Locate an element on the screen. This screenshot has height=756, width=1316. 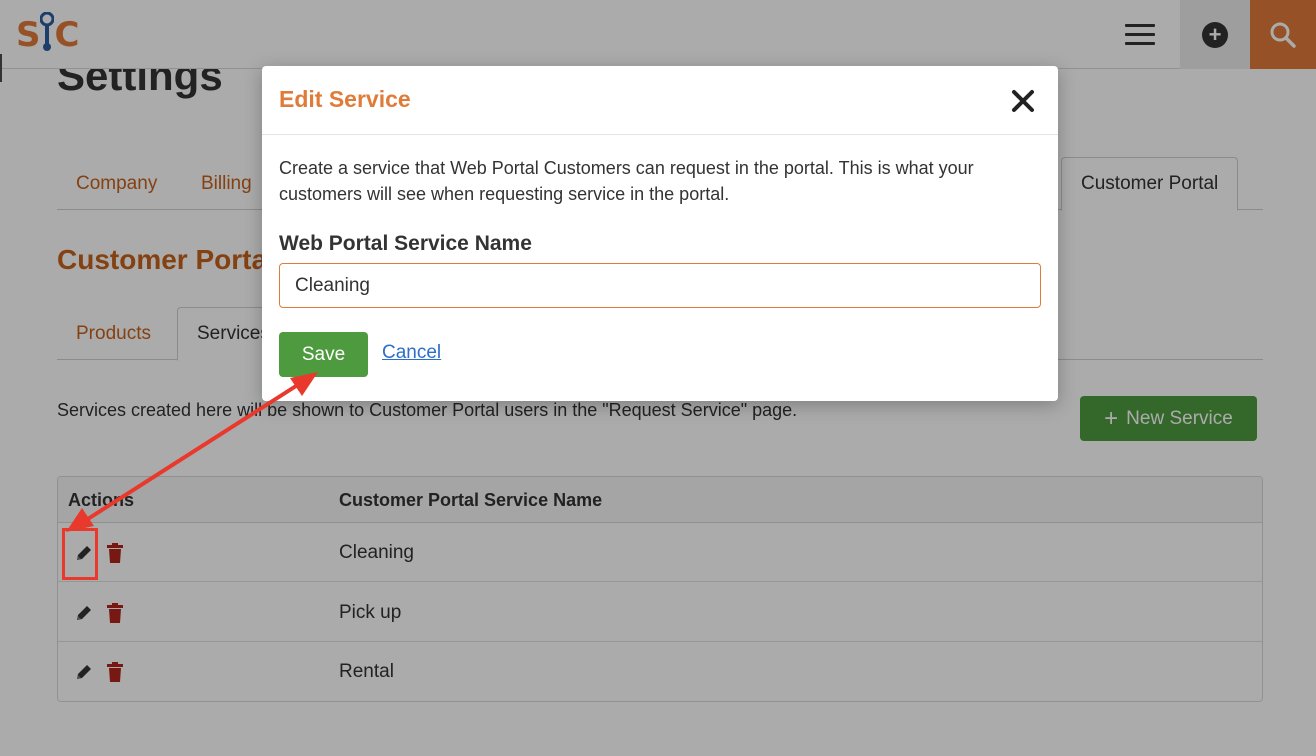
save-button: Save is located at coordinates (323, 354).